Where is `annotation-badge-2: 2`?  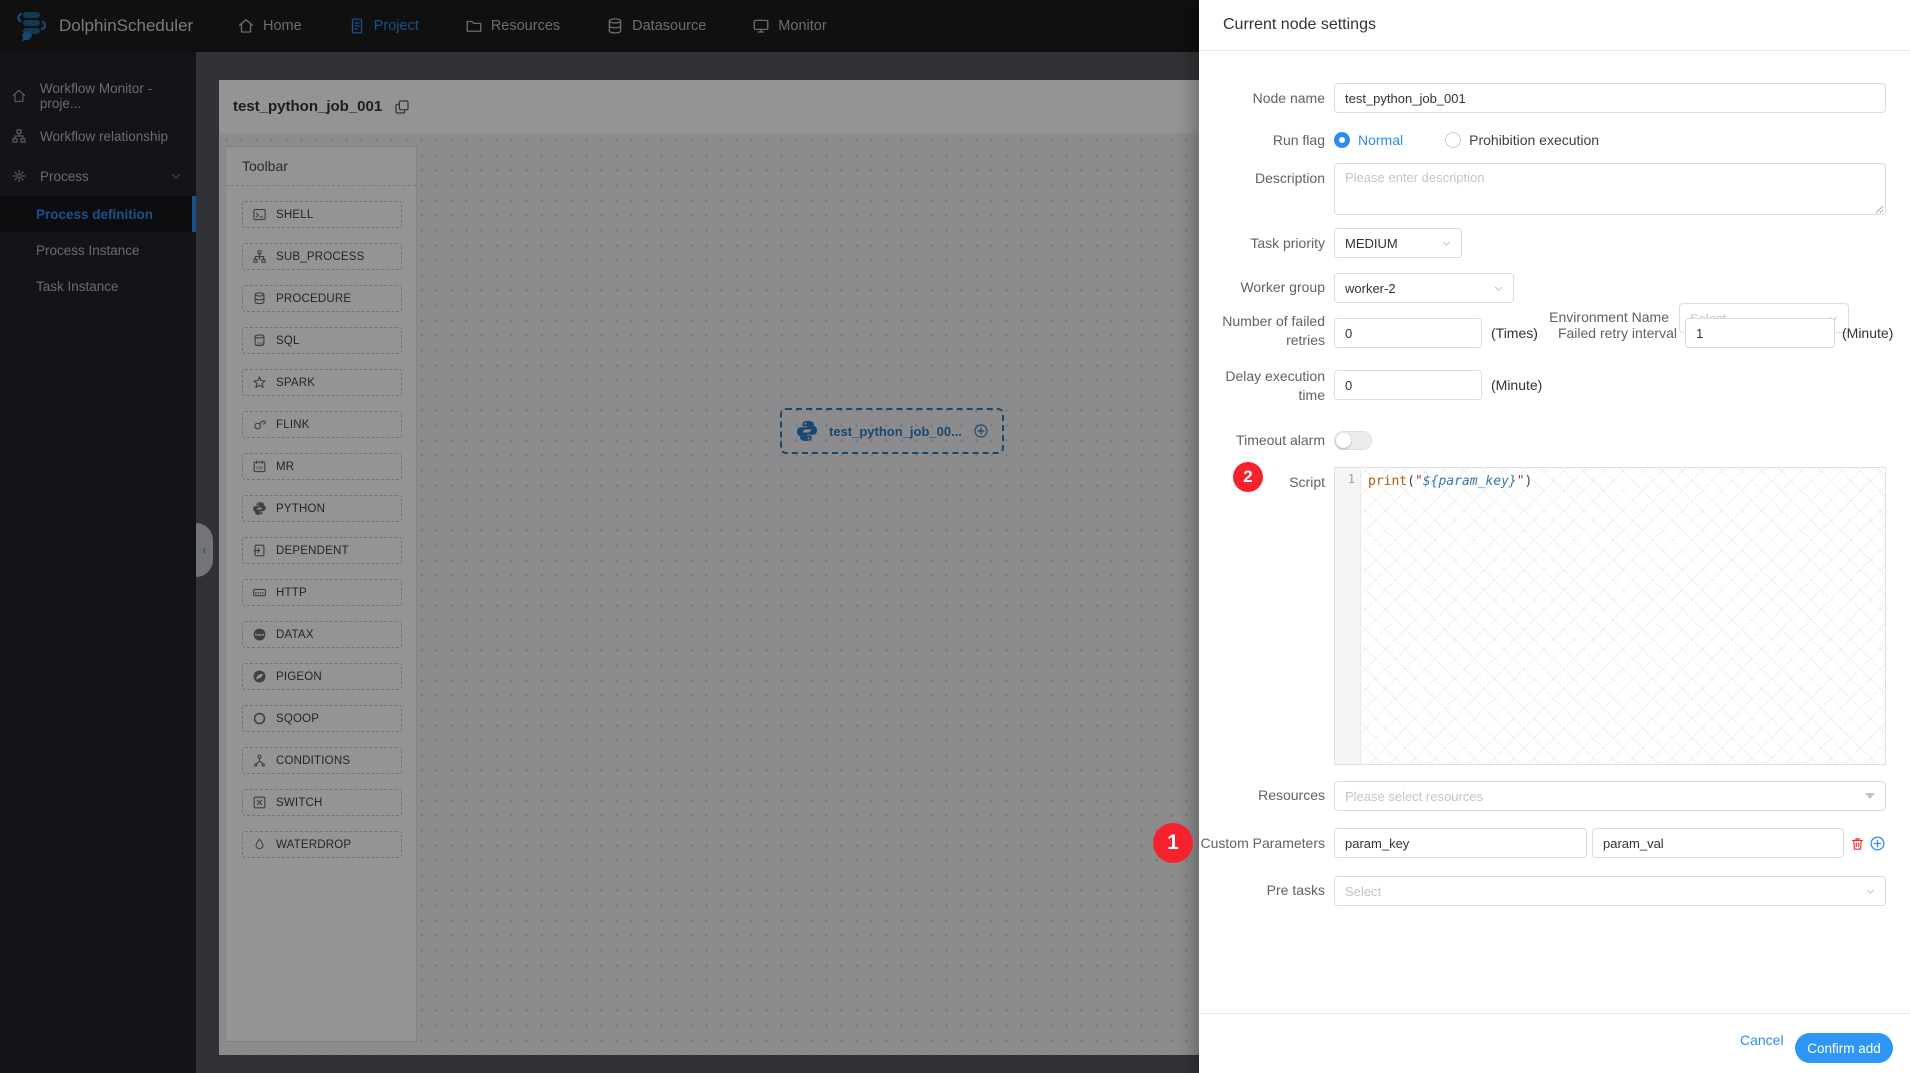 annotation-badge-2: 2 is located at coordinates (1248, 477).